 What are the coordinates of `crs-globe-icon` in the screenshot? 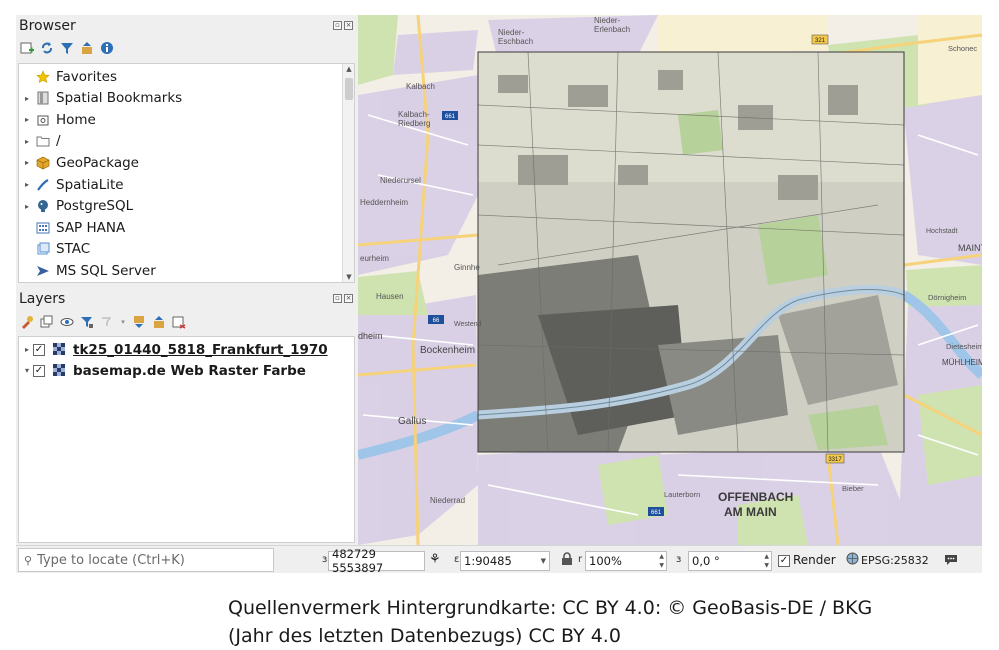 It's located at (852, 560).